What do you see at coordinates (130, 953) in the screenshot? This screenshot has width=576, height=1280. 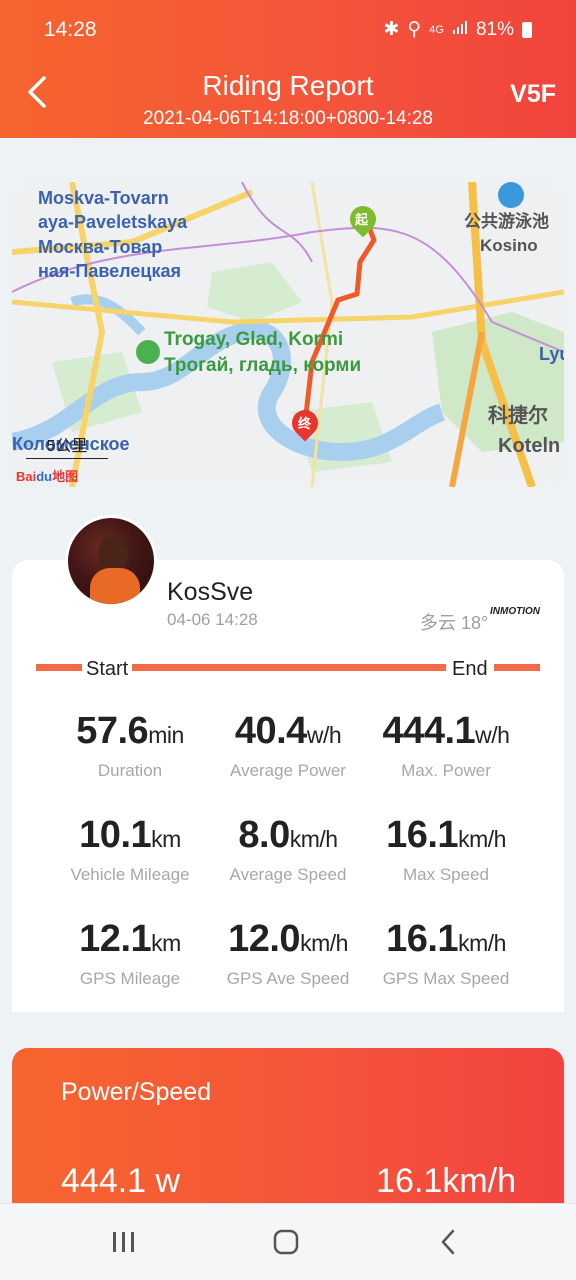 I see `stat-gps-mileage: 12.1km GPS Mileage` at bounding box center [130, 953].